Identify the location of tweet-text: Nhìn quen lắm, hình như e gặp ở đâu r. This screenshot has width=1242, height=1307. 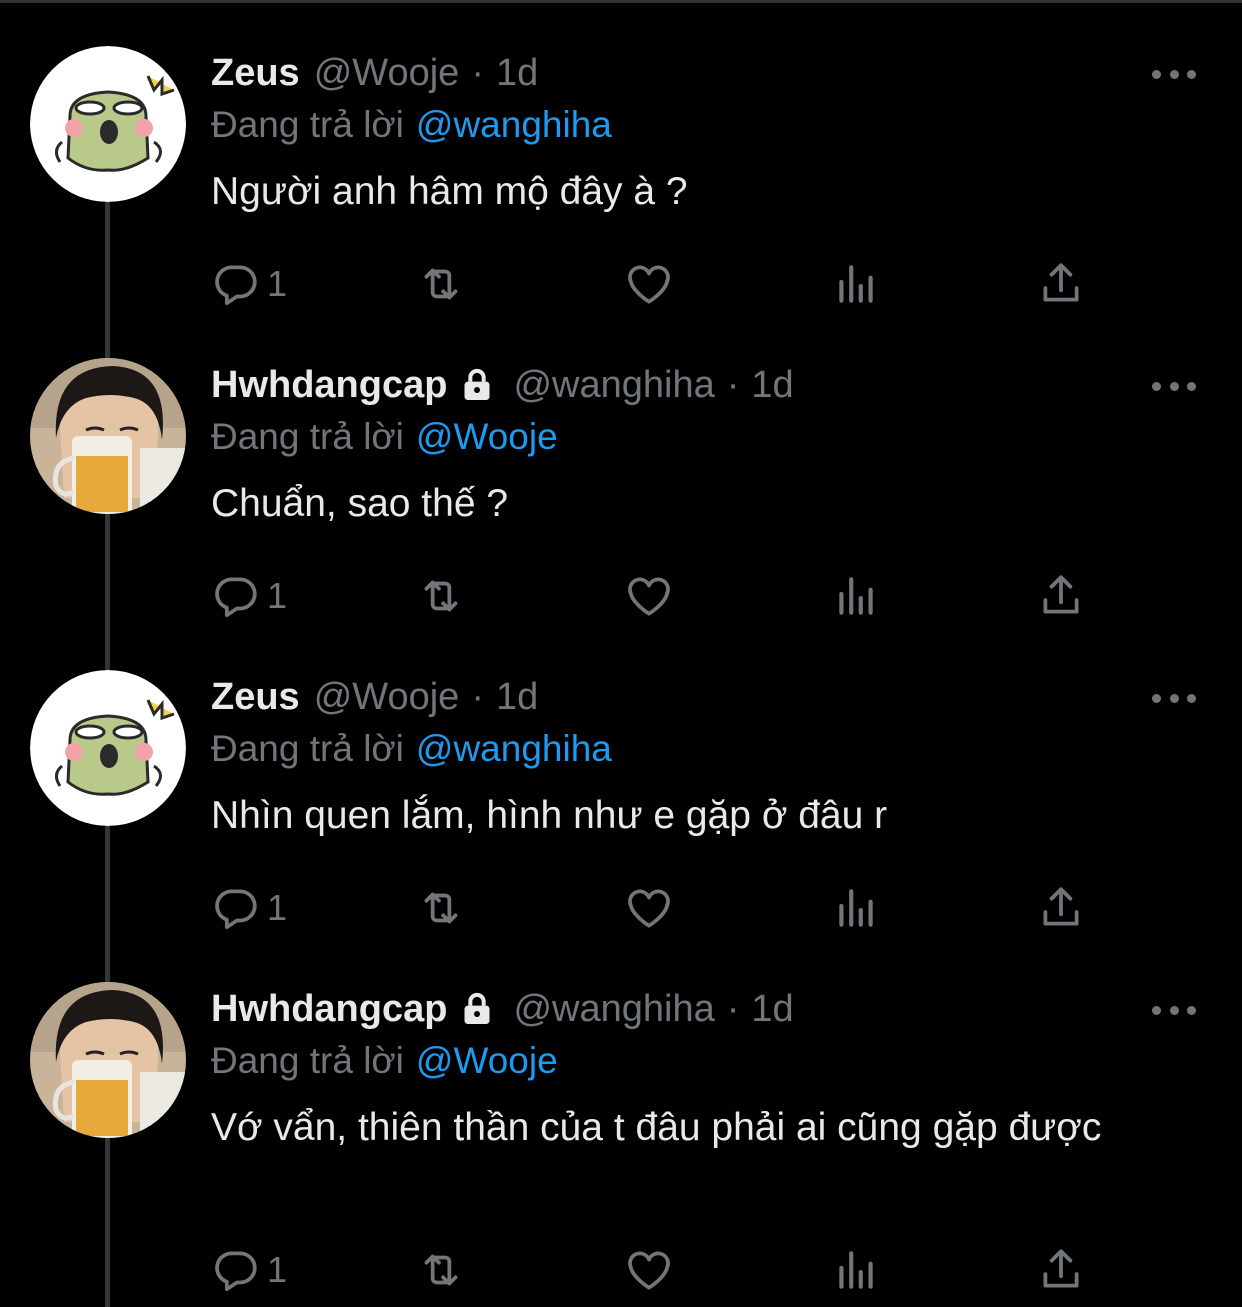
(549, 815).